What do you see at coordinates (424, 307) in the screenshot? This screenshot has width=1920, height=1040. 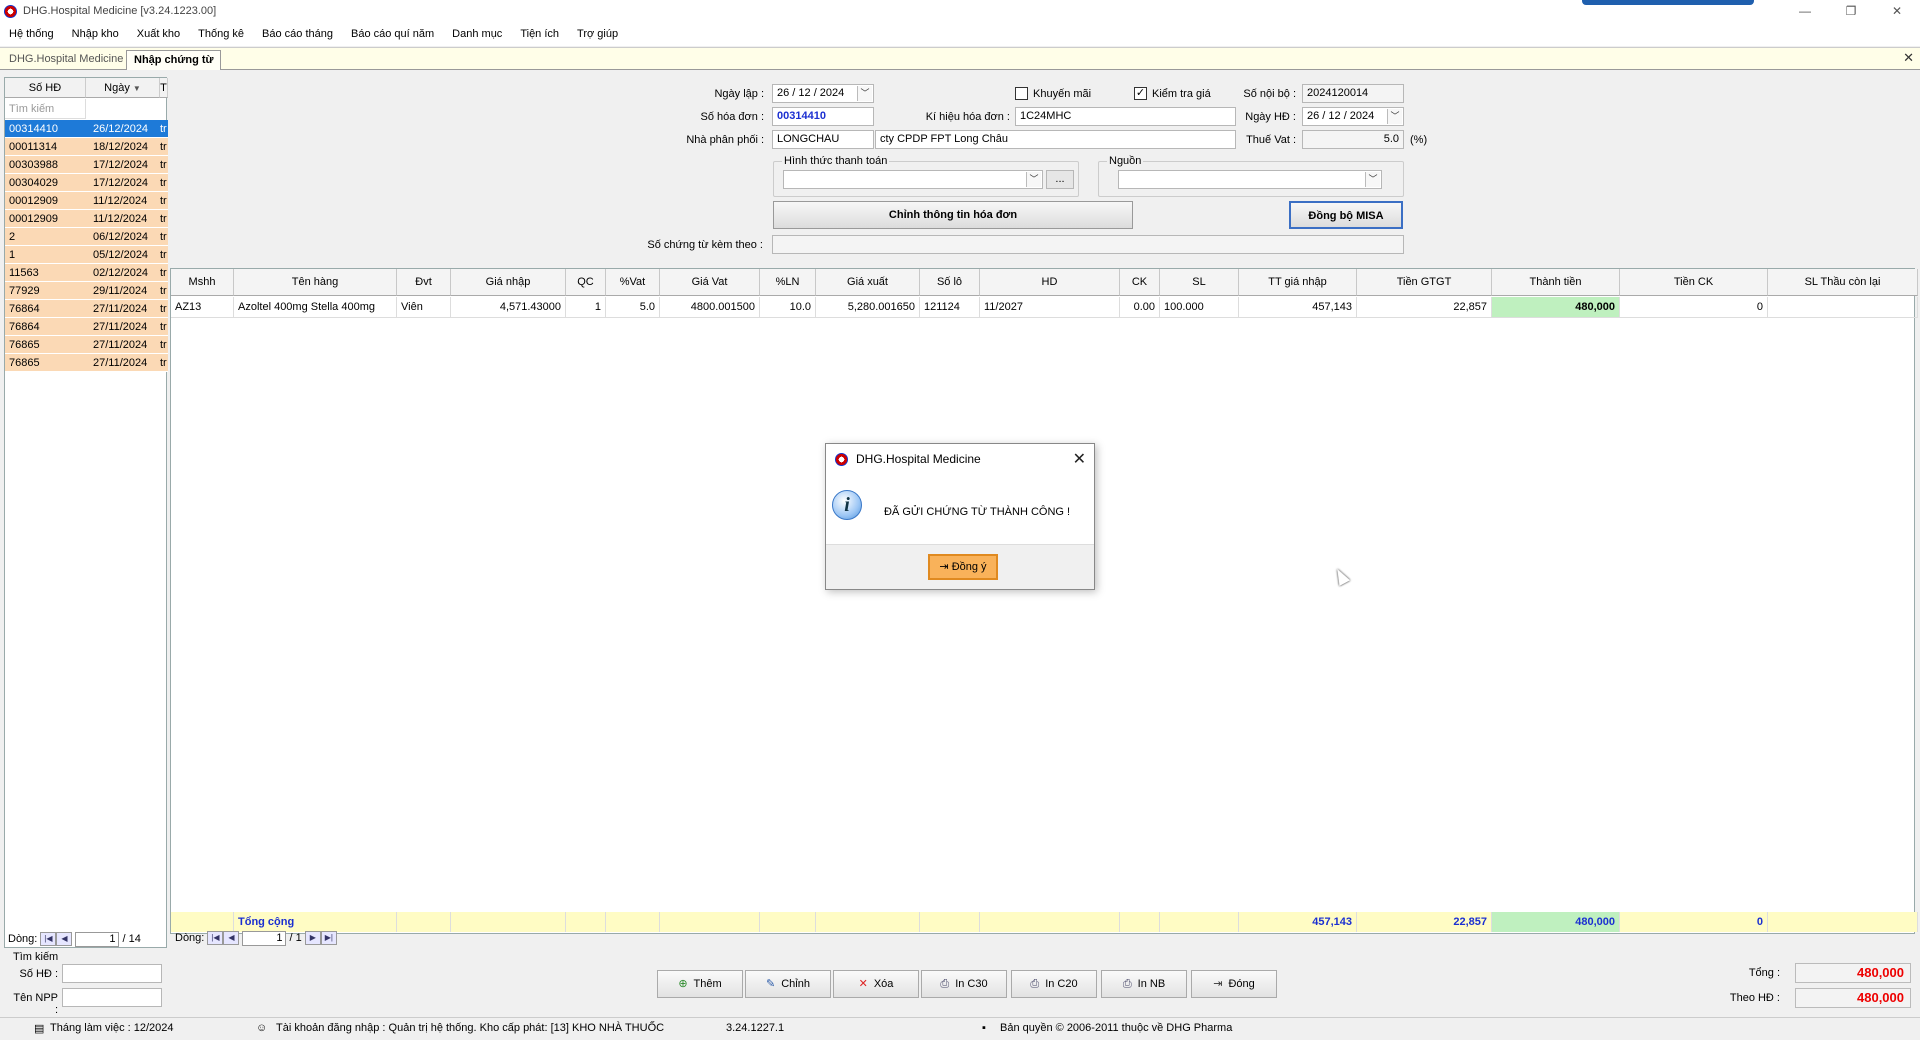 I see `grid-cell: Viên` at bounding box center [424, 307].